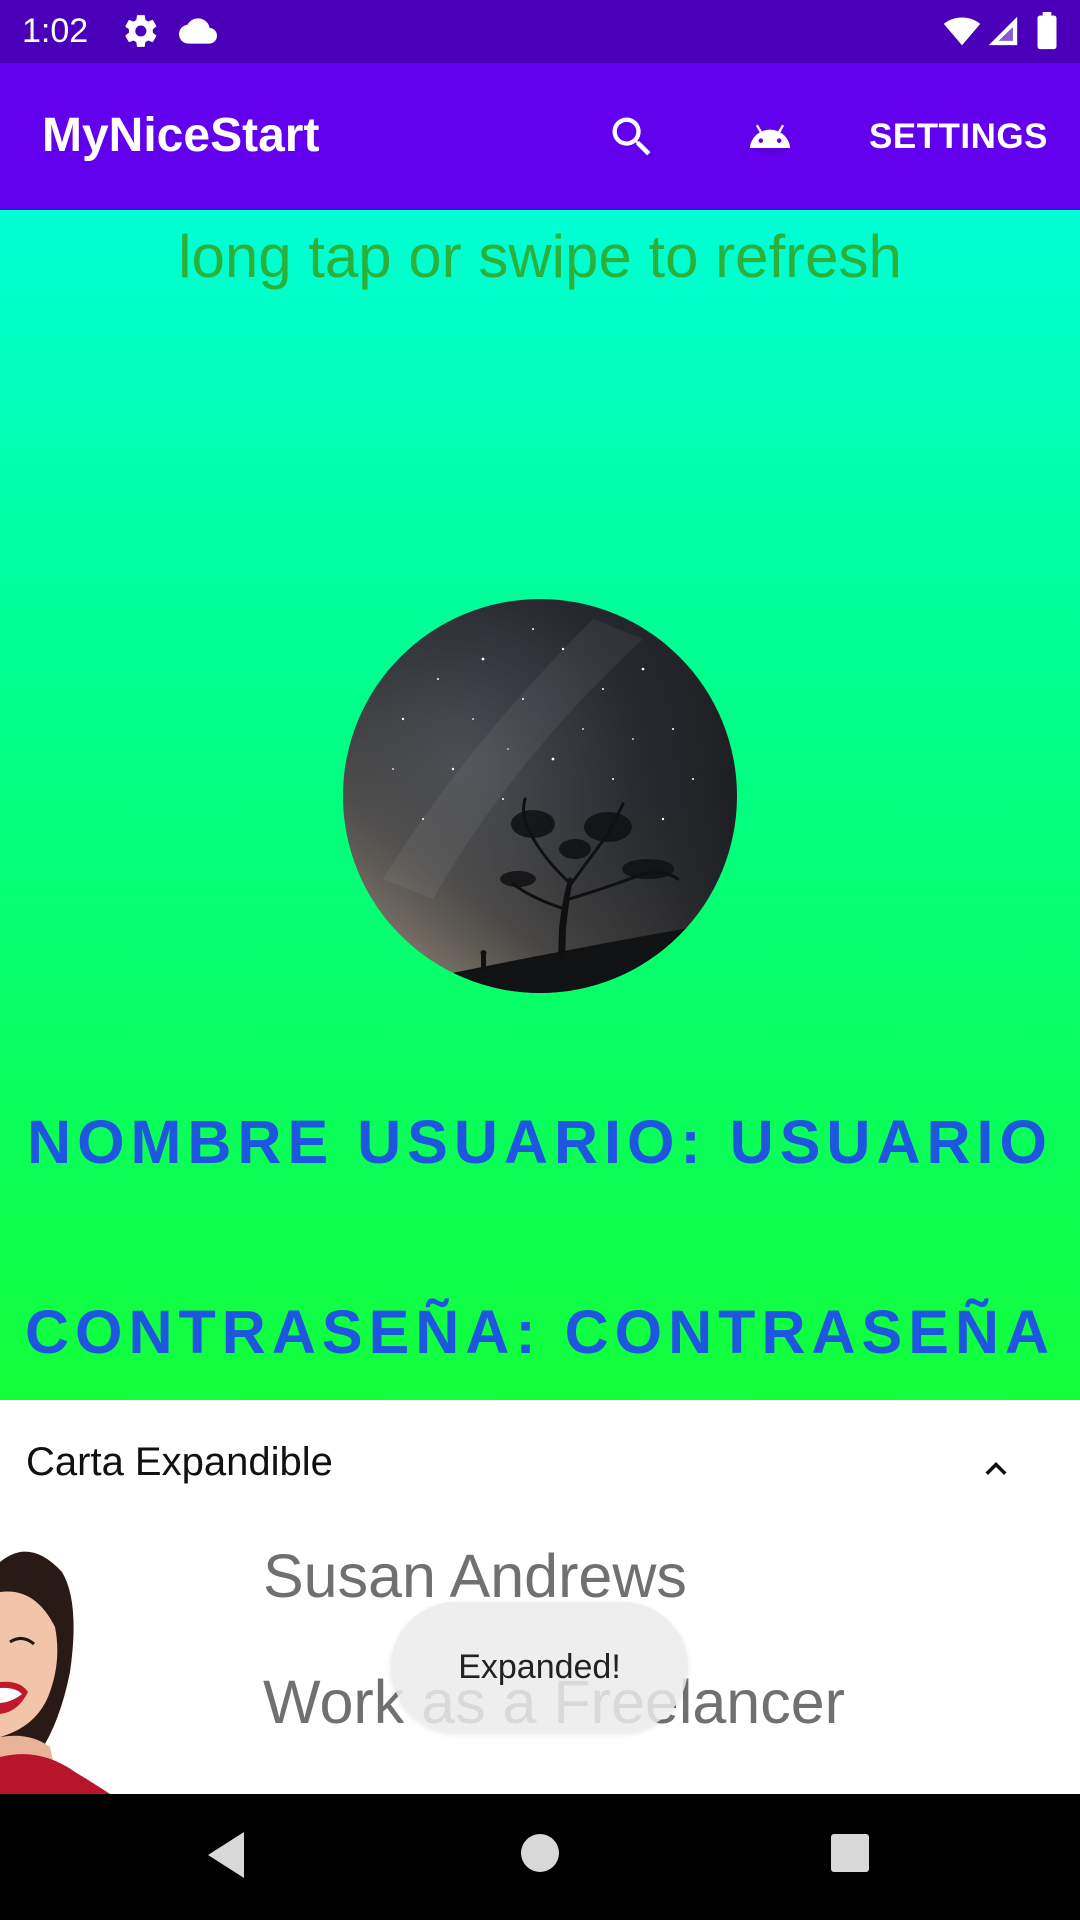 This screenshot has height=1920, width=1080. I want to click on signal-icon, so click(1003, 33).